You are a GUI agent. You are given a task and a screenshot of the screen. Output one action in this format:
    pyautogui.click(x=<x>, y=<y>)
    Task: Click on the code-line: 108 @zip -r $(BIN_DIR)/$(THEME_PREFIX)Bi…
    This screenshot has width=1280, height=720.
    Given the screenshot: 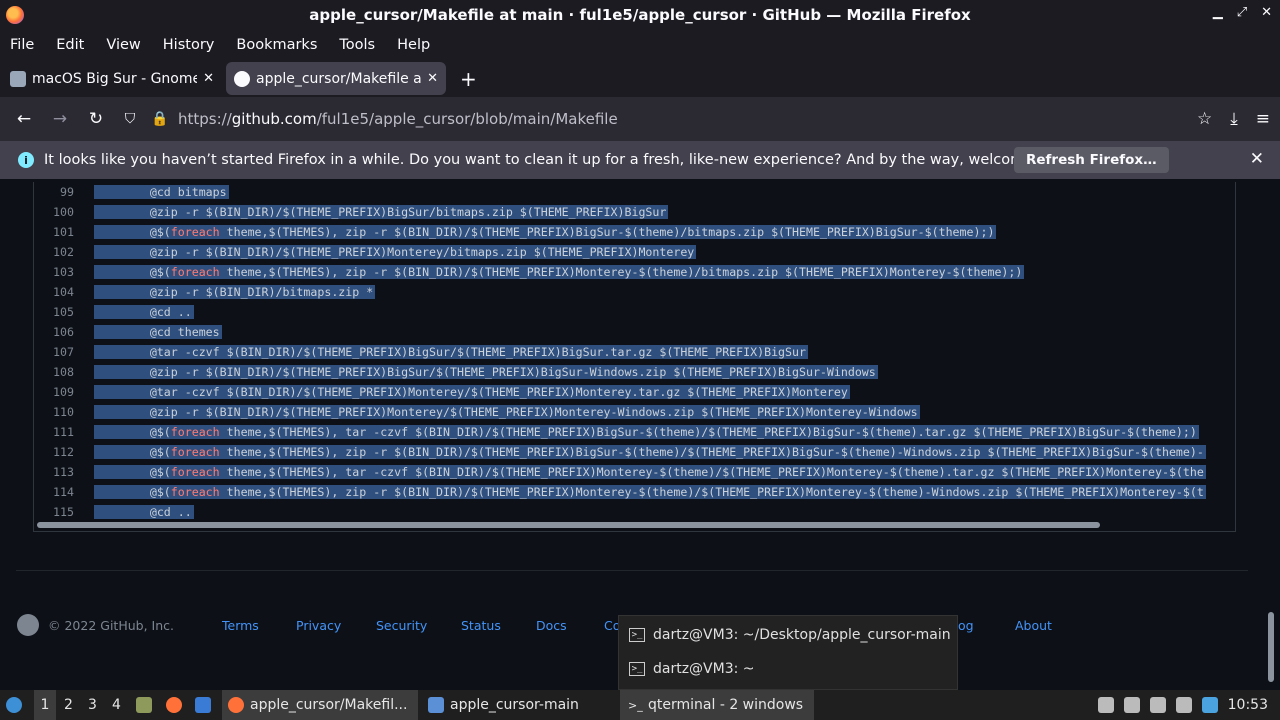 What is the action you would take?
    pyautogui.click(x=634, y=372)
    